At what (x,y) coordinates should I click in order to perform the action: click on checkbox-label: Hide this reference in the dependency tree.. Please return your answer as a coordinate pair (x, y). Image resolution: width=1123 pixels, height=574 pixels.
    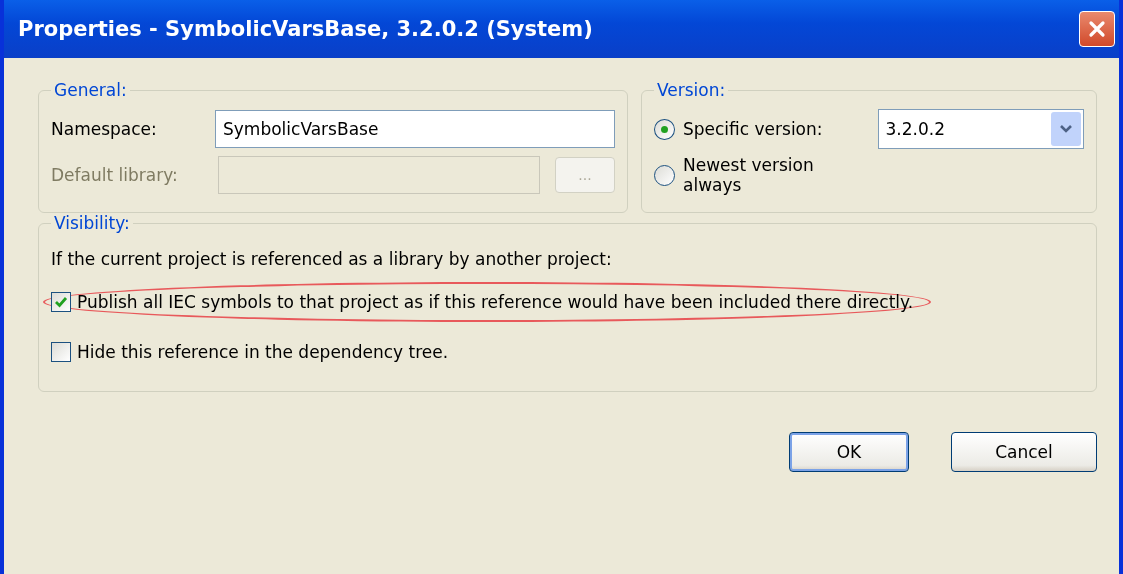
    Looking at the image, I should click on (263, 352).